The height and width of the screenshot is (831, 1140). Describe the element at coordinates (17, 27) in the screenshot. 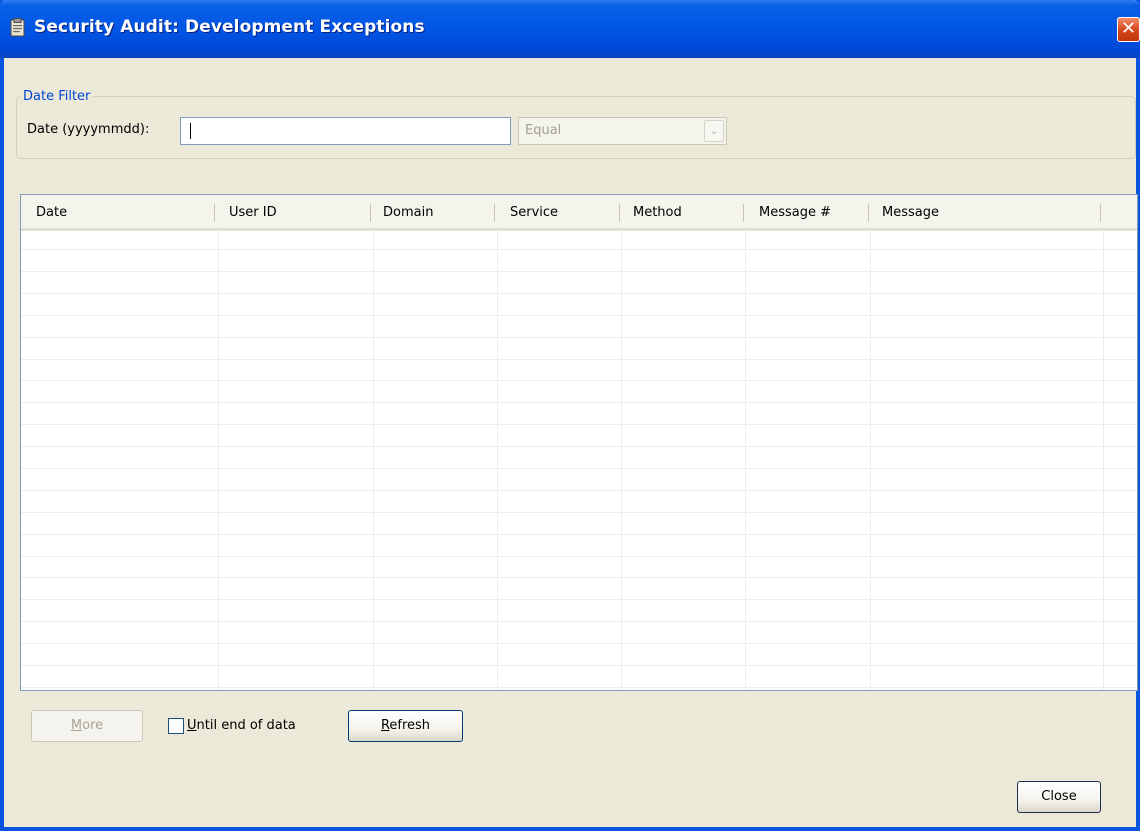

I see `clipboard-icon` at that location.